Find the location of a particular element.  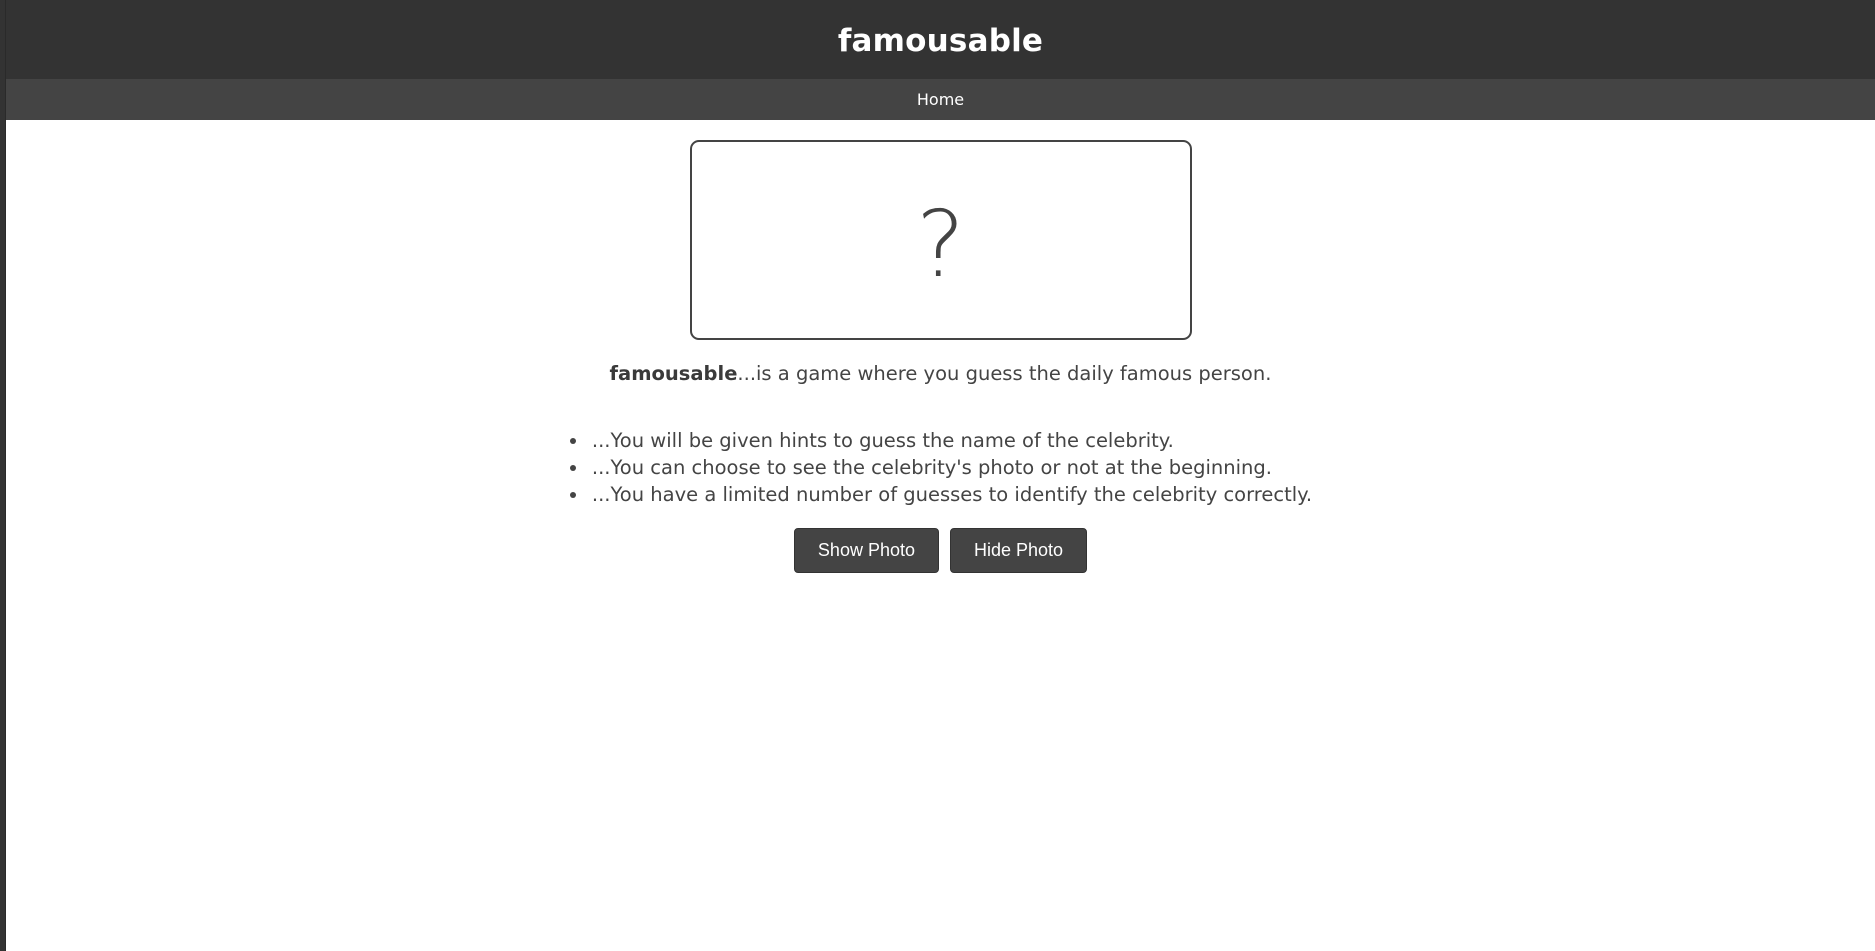

show-photo-button: Show Photo is located at coordinates (866, 550).